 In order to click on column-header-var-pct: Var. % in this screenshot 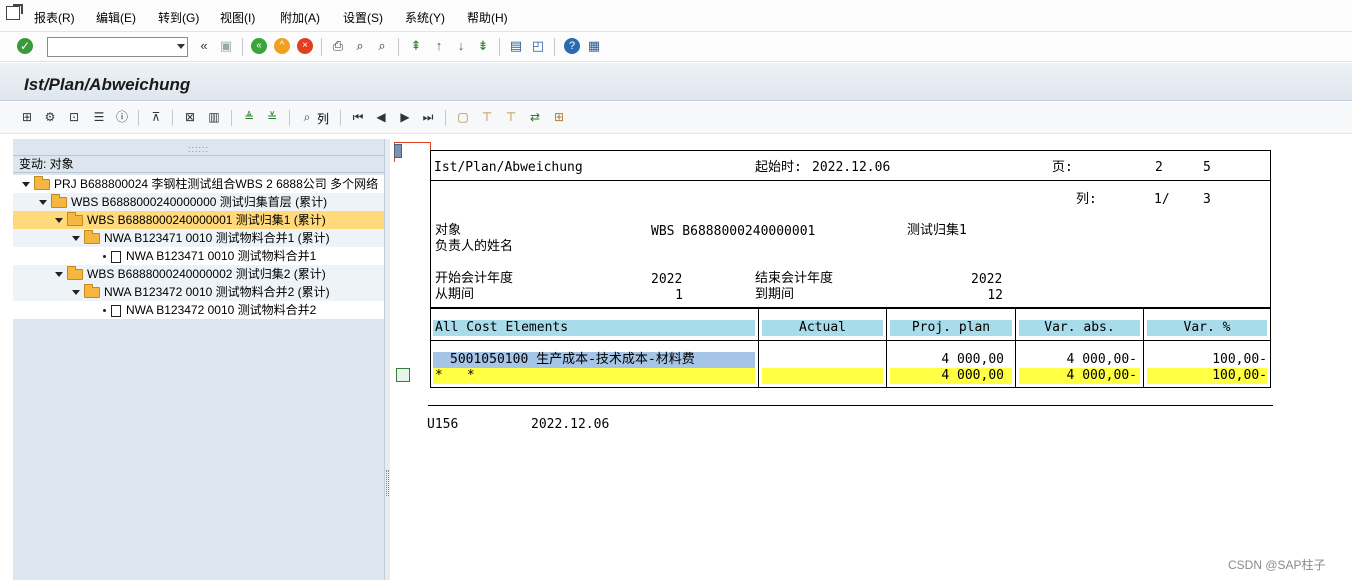, I will do `click(1207, 328)`.